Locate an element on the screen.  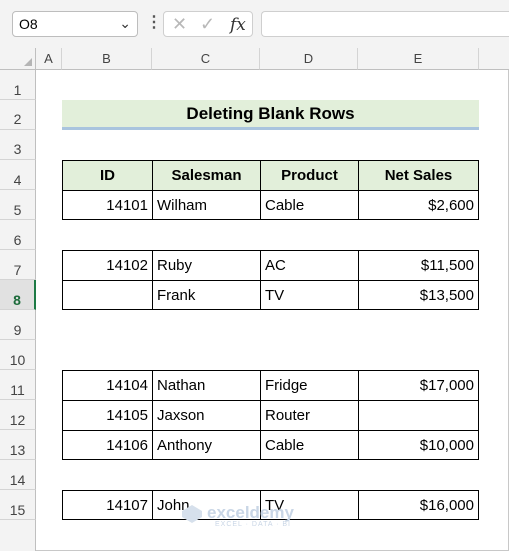
watermark-tagline: EXCEL · DATA · BI is located at coordinates (253, 524).